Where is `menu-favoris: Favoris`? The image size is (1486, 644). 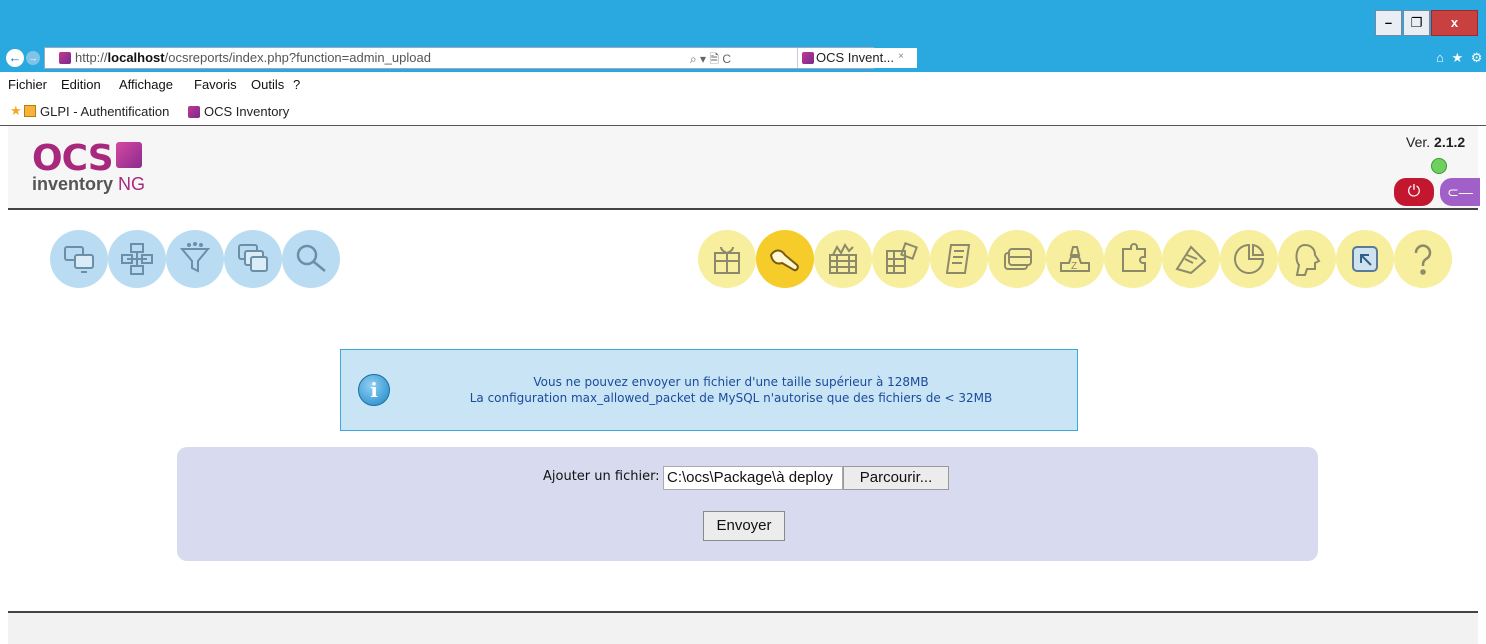 menu-favoris: Favoris is located at coordinates (215, 84).